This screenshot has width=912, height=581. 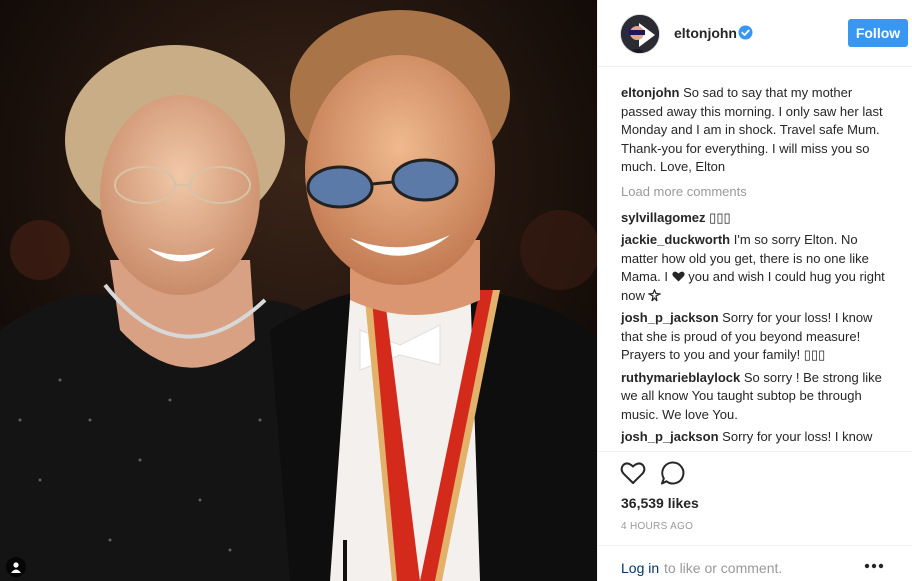 What do you see at coordinates (756, 218) in the screenshot?
I see `list-item: sylvillagomez ▯▯▯` at bounding box center [756, 218].